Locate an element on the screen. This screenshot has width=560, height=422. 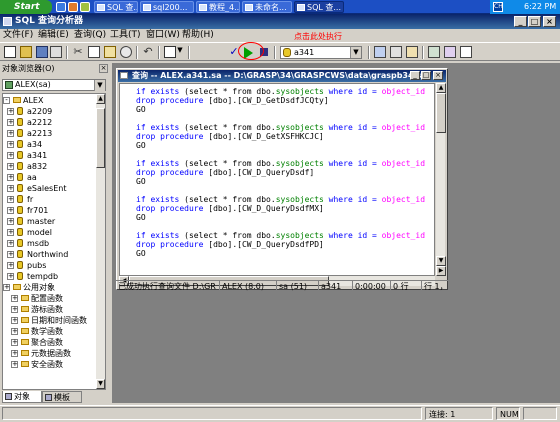
close-icon: × is located at coordinates (103, 68).